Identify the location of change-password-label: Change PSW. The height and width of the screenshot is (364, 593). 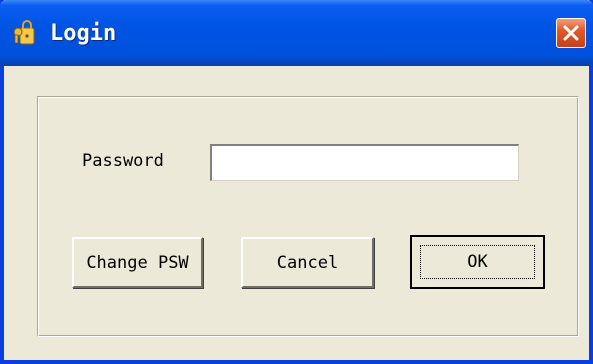
(137, 262).